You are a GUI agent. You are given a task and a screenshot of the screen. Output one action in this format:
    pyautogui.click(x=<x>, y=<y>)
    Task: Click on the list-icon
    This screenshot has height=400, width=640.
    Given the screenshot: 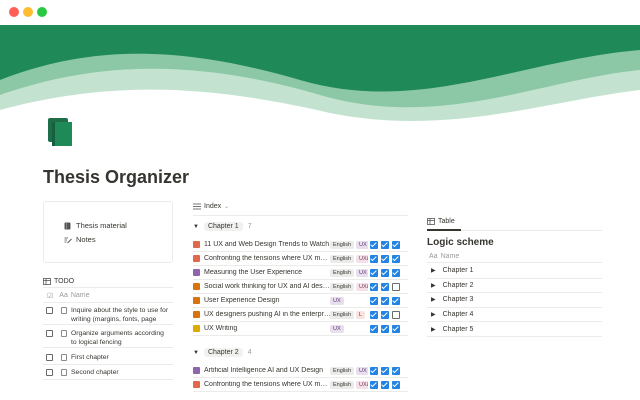 What is the action you would take?
    pyautogui.click(x=197, y=206)
    